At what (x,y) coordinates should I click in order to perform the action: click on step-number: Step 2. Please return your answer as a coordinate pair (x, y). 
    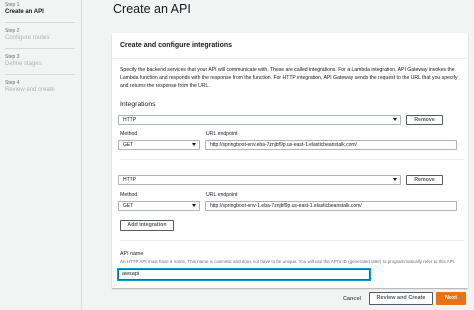
    Looking at the image, I should click on (12, 31).